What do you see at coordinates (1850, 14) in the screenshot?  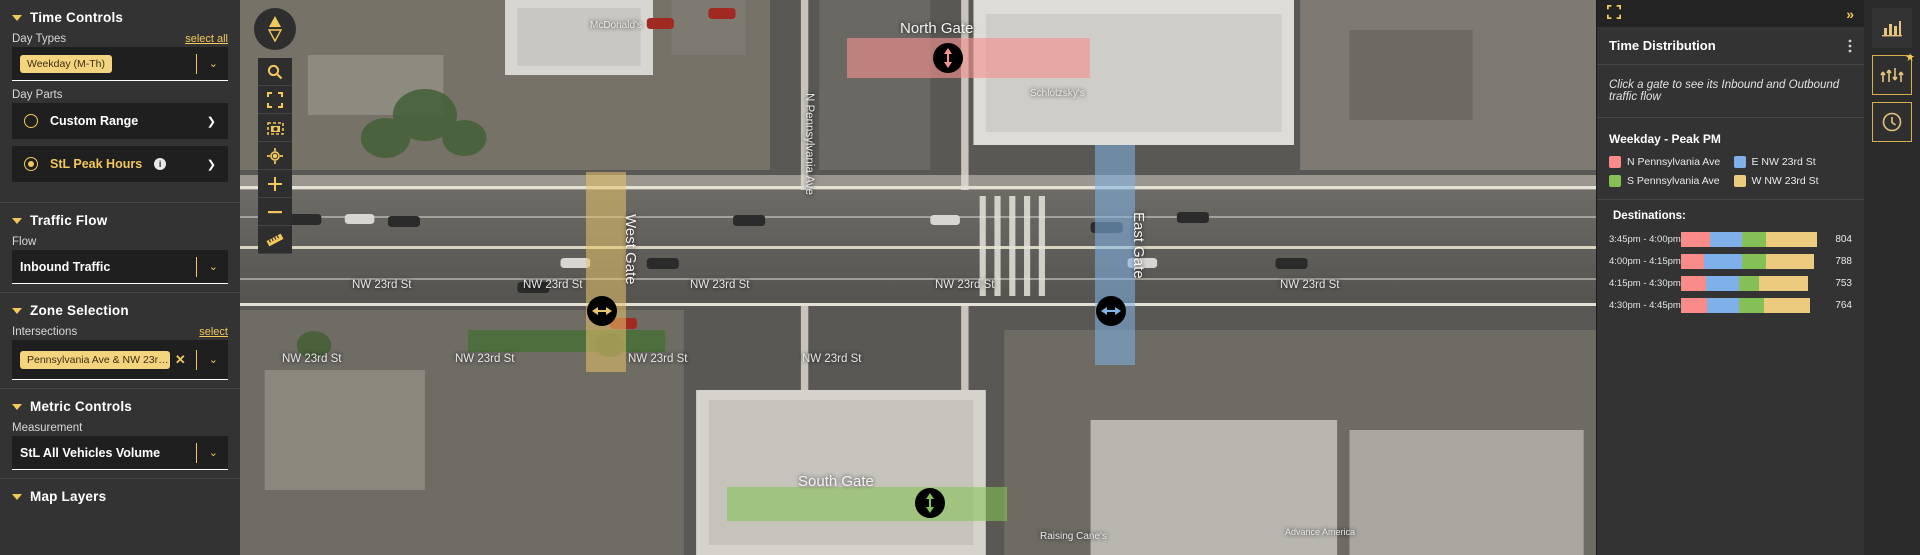 I see `collapse-panel-icon: »` at bounding box center [1850, 14].